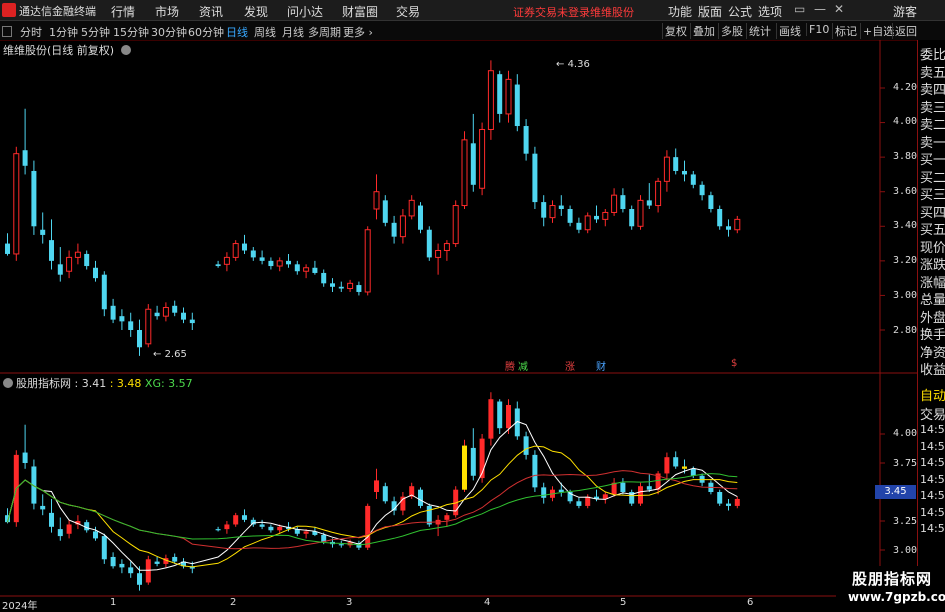 The height and width of the screenshot is (612, 945). Describe the element at coordinates (125, 50) in the screenshot. I see `settings-icon` at that location.